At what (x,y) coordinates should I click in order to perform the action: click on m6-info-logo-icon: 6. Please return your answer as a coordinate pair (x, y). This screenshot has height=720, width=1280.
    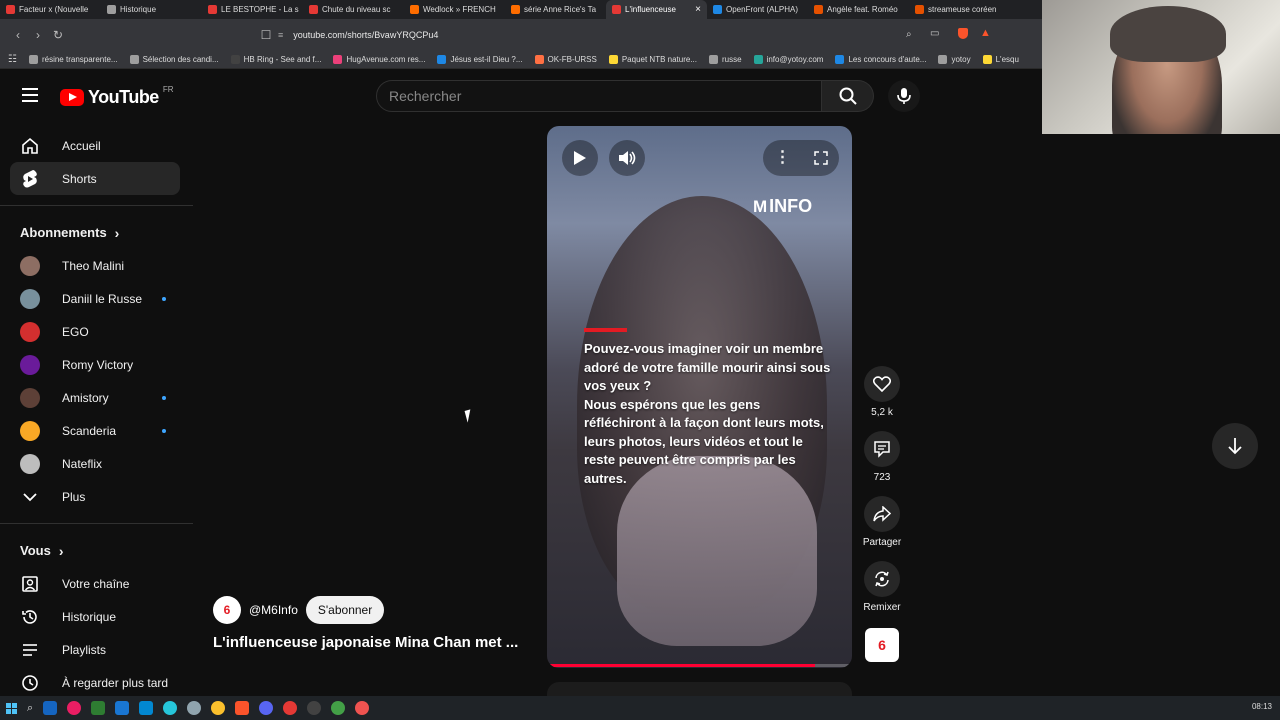
    Looking at the image, I should click on (882, 645).